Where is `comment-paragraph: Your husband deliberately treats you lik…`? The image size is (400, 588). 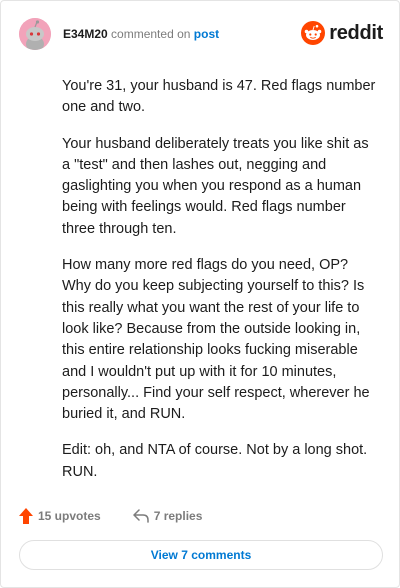
comment-paragraph: Your husband deliberately treats you lik… is located at coordinates (215, 186).